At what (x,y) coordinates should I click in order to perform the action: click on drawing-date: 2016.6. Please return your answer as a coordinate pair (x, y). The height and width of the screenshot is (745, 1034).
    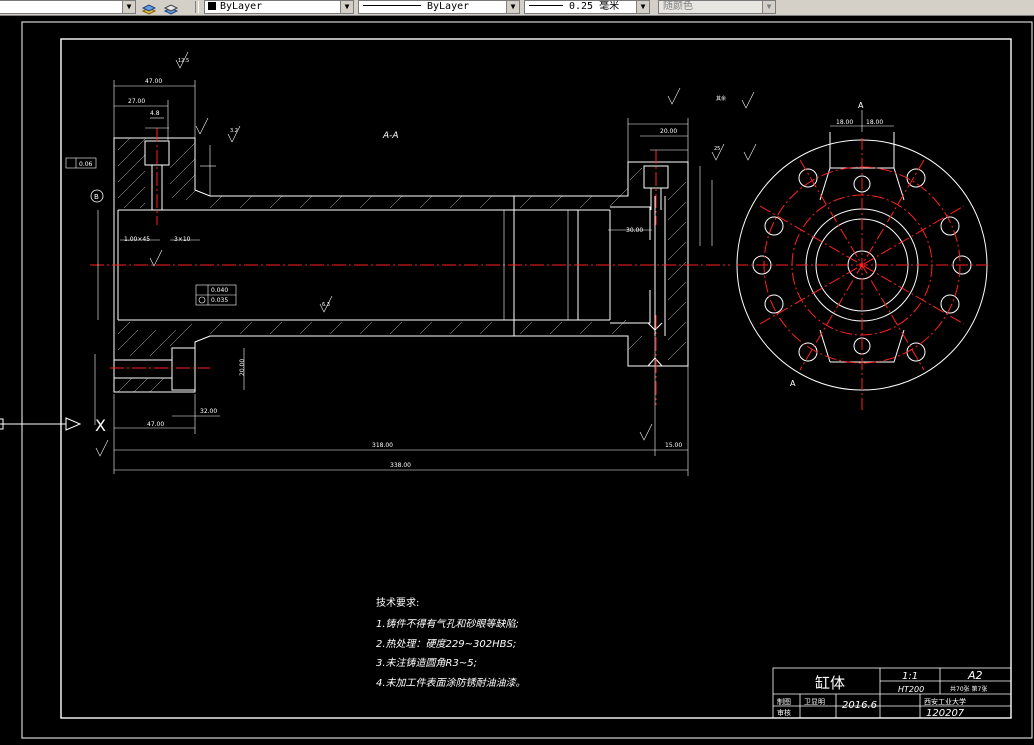
    Looking at the image, I should click on (859, 705).